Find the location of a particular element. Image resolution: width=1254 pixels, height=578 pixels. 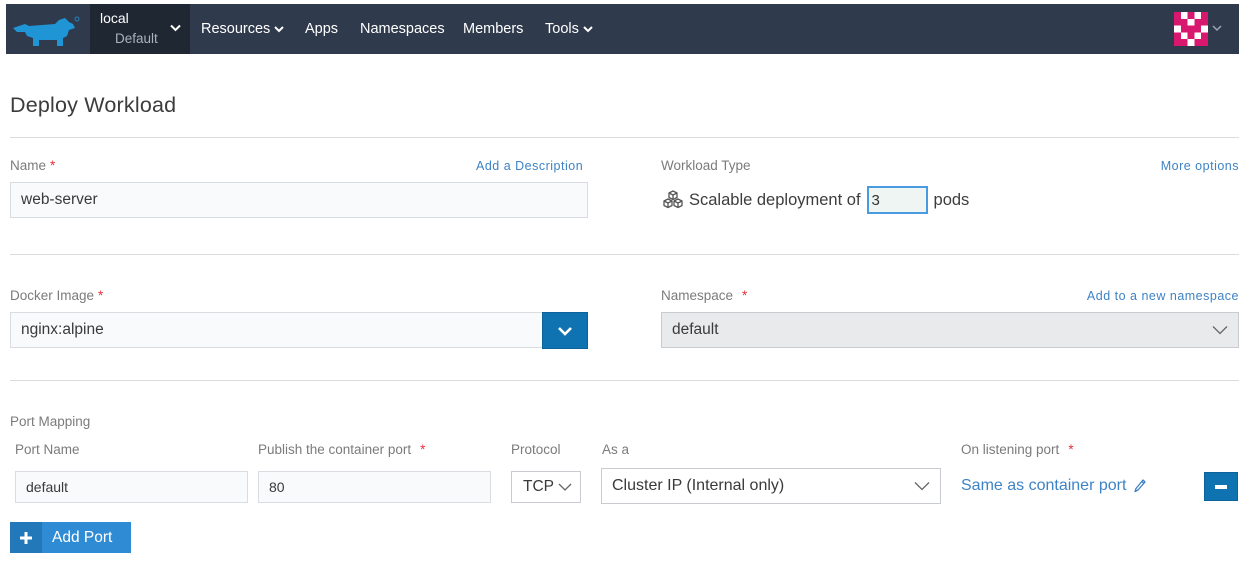

nav-members-label: Members is located at coordinates (493, 29).